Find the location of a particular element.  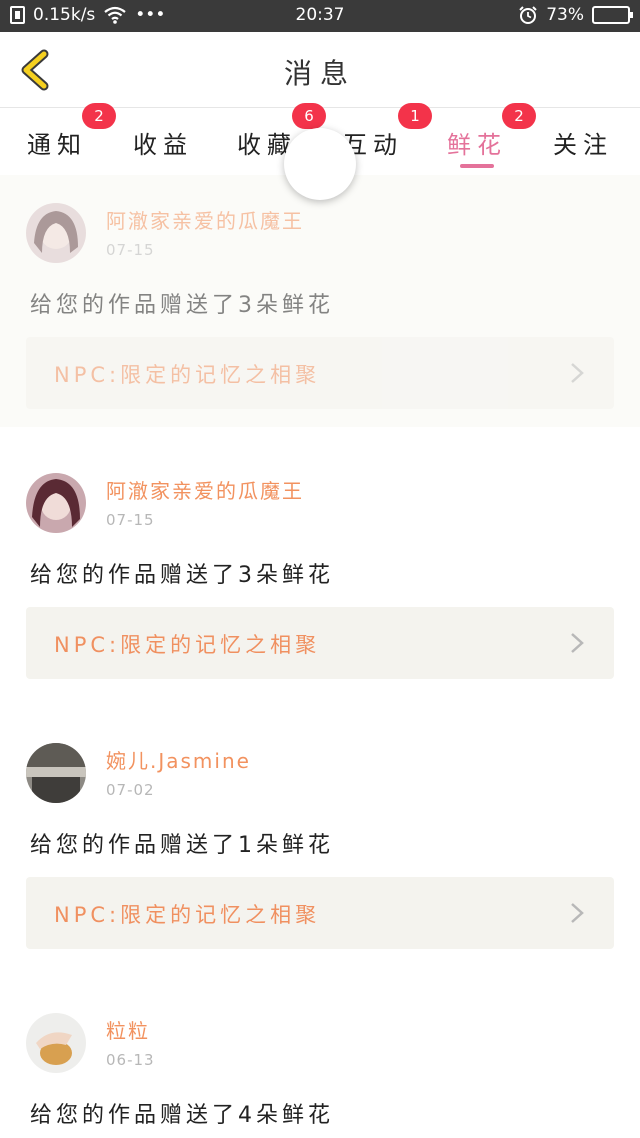

message-date: 07-02 is located at coordinates (130, 790).